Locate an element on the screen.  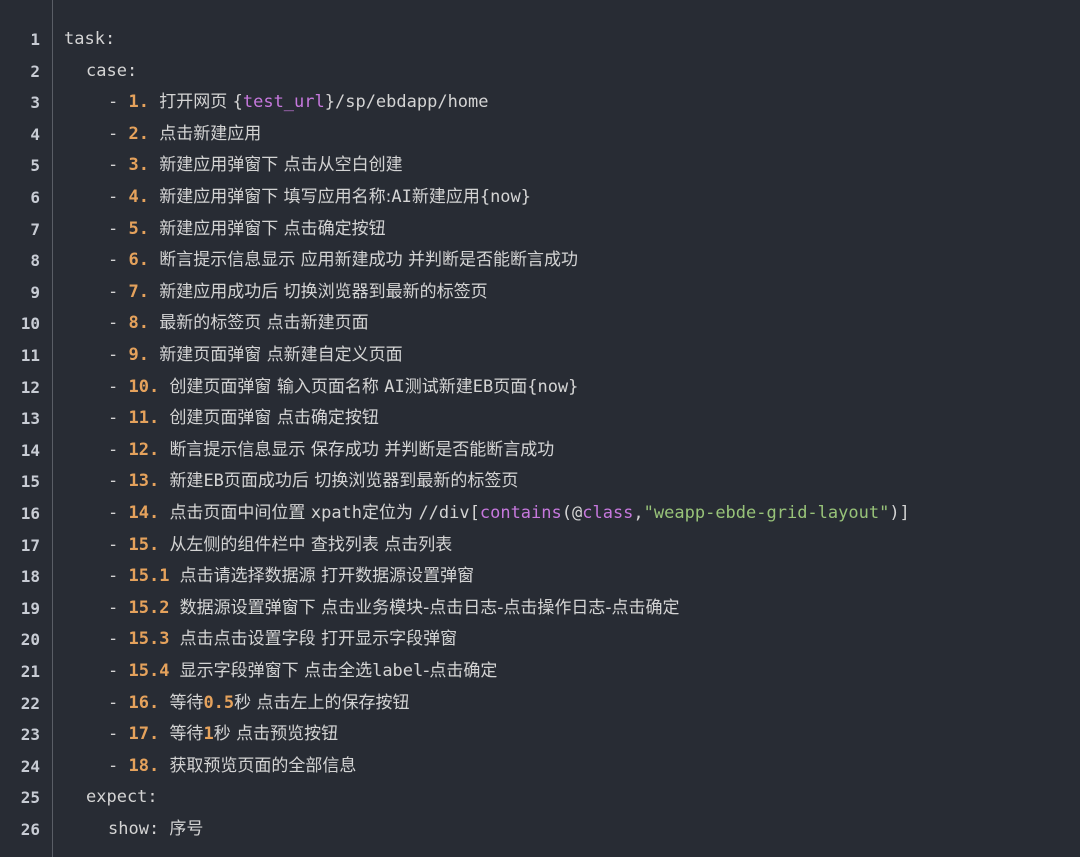
line-content: - 3. 新建应用弹窗下 点击从空白创建 is located at coordinates (255, 166).